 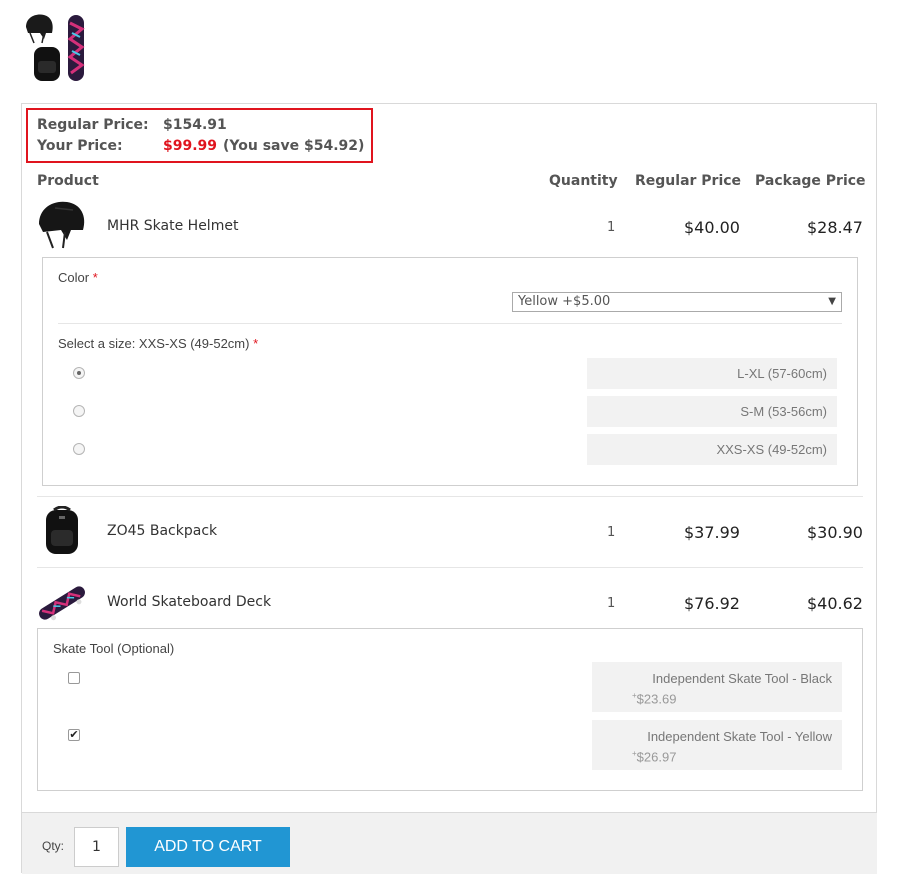 What do you see at coordinates (114, 648) in the screenshot?
I see `skate-tool-label: Skate Tool (Optional)` at bounding box center [114, 648].